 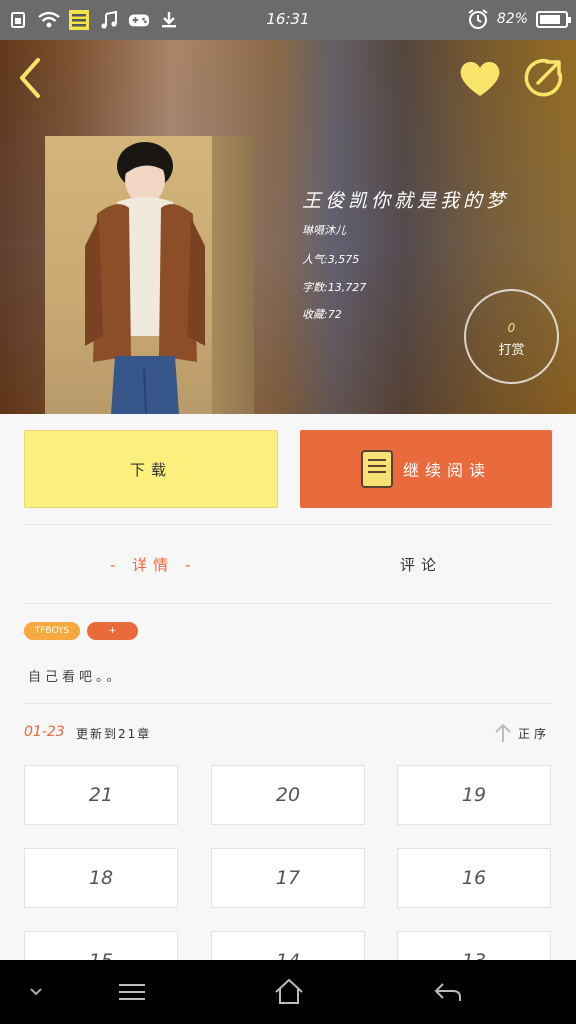 I want to click on book-icon, so click(x=376, y=469).